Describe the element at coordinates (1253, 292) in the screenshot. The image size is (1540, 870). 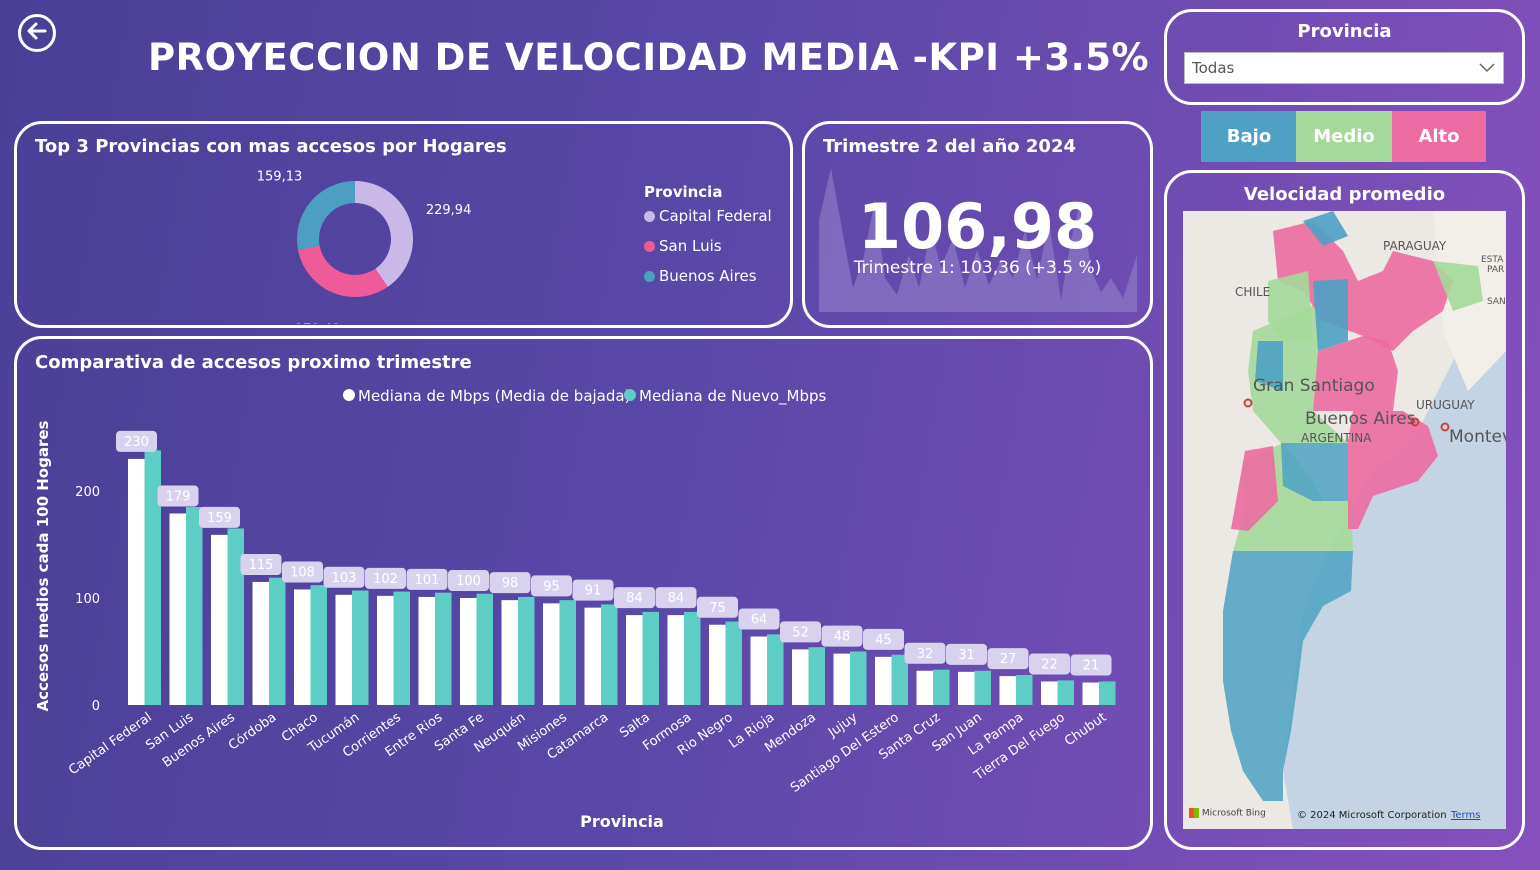
I see `map-label: CHILE` at that location.